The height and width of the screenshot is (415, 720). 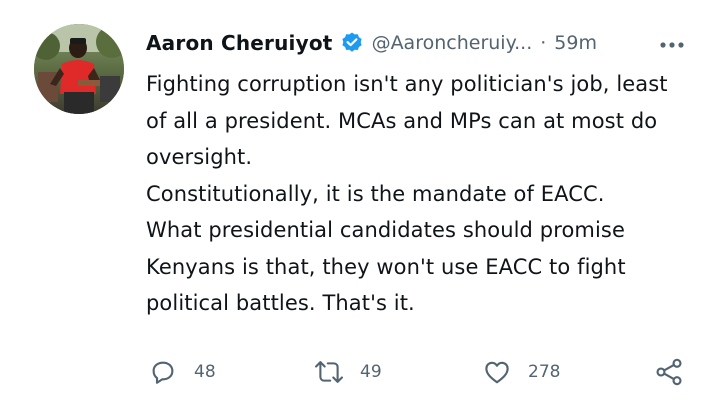 I want to click on verified-badge-icon, so click(x=352, y=43).